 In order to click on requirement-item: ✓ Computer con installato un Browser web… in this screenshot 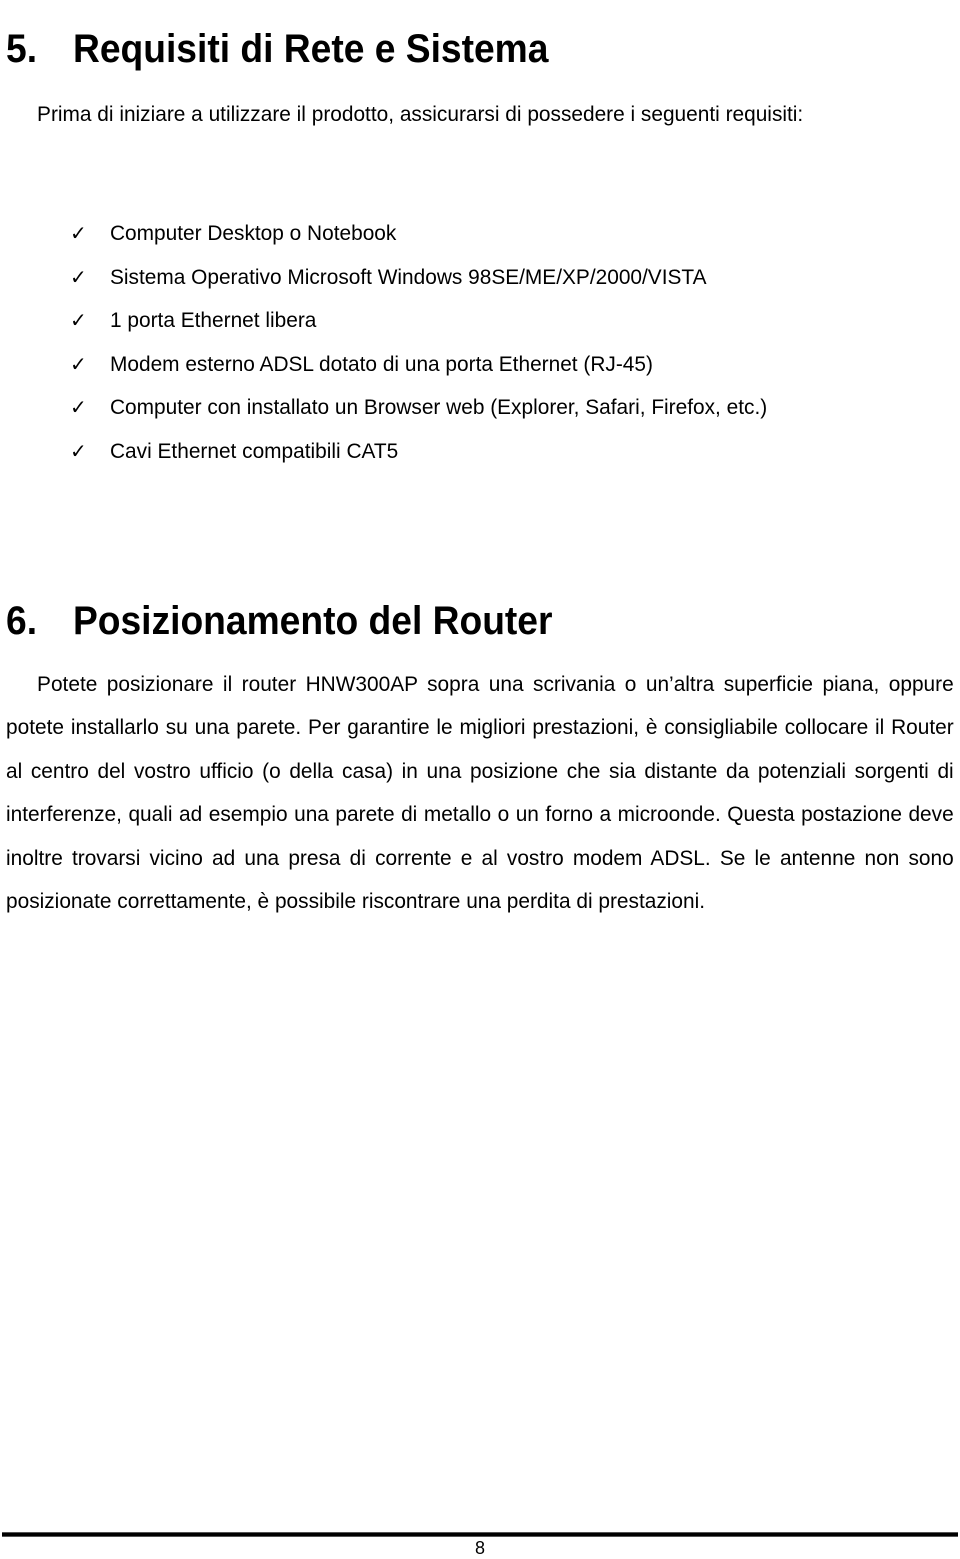, I will do `click(429, 408)`.